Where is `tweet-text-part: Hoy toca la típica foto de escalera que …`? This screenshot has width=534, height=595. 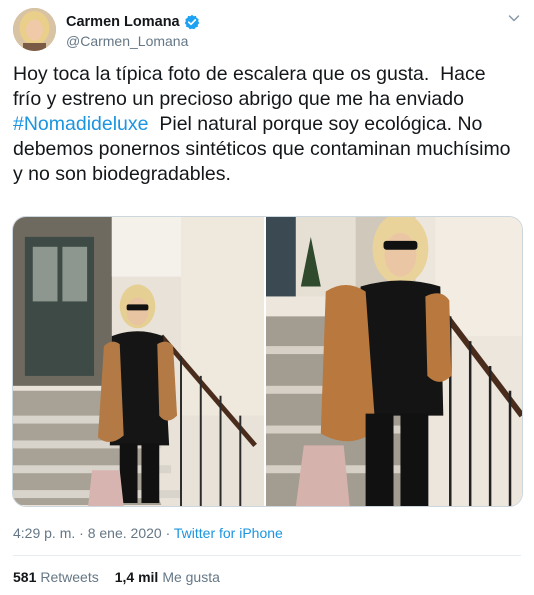 tweet-text-part: Hoy toca la típica foto de escalera que … is located at coordinates (252, 86).